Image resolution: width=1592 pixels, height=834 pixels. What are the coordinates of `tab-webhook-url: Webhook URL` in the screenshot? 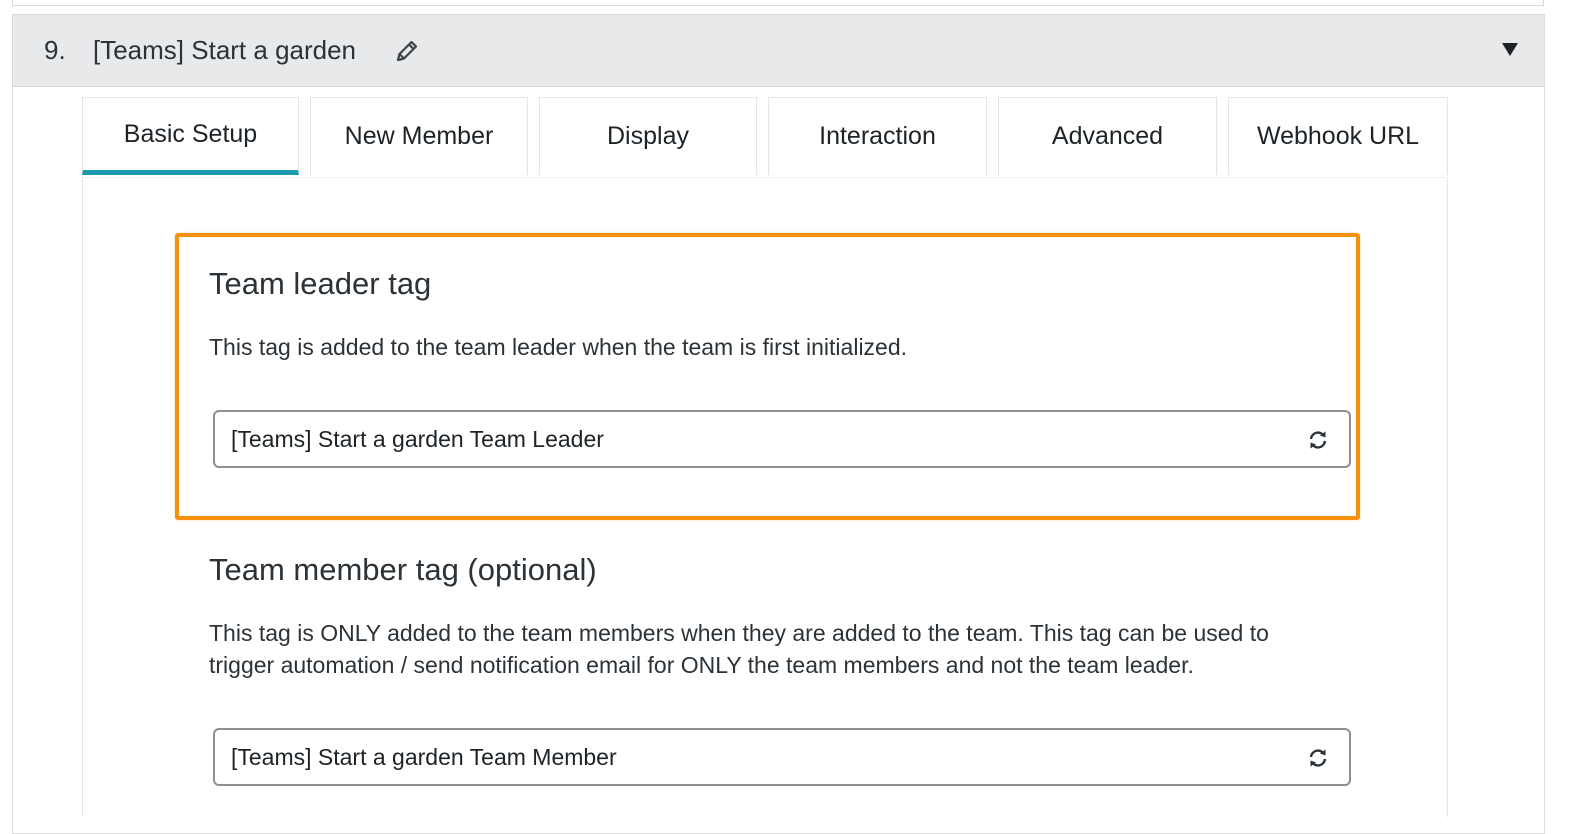 It's located at (1338, 136).